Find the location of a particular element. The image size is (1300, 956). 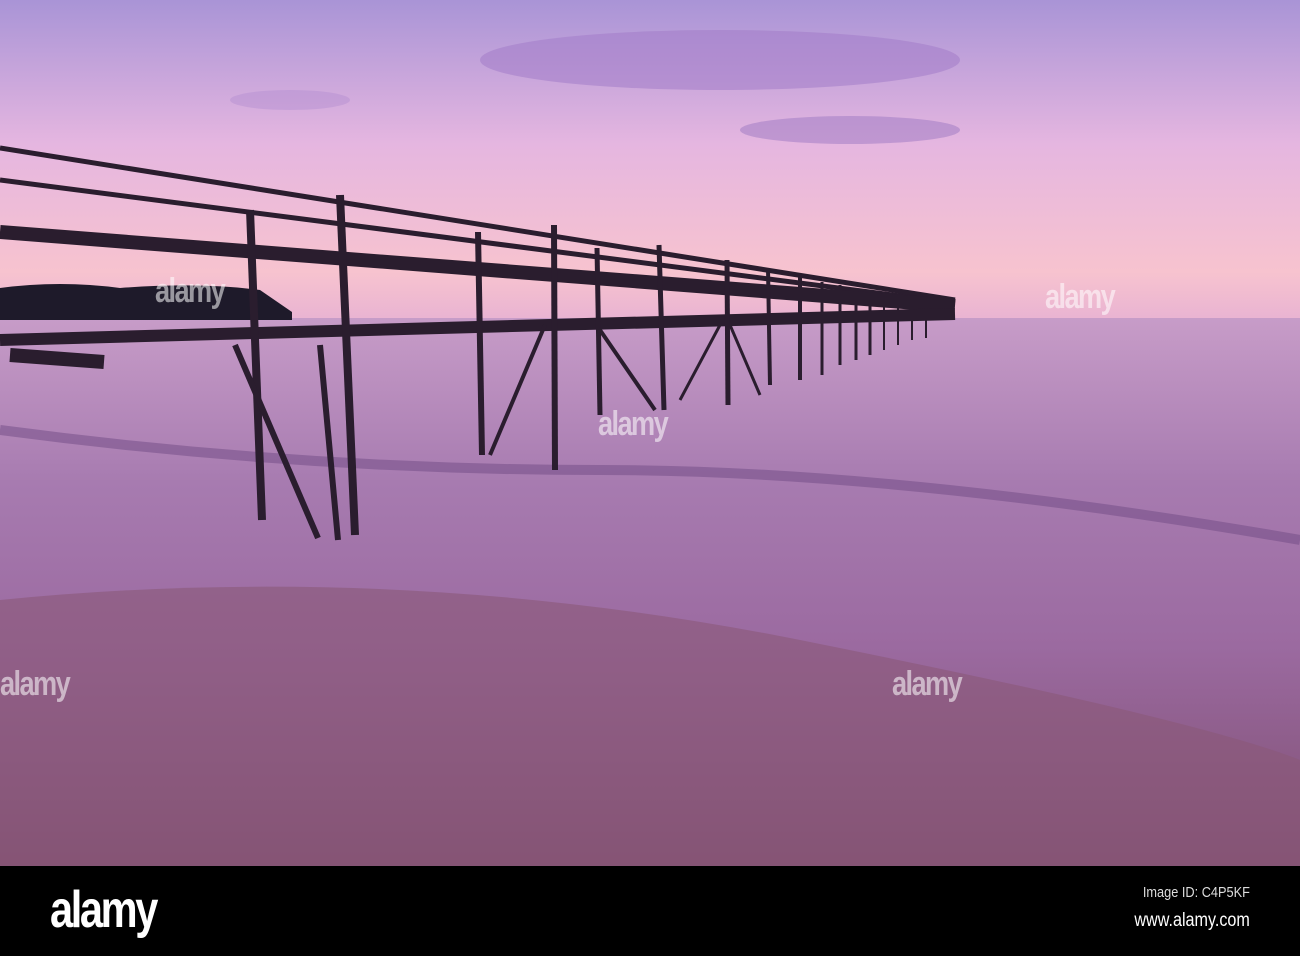

pier-deck-end is located at coordinates (57, 358).